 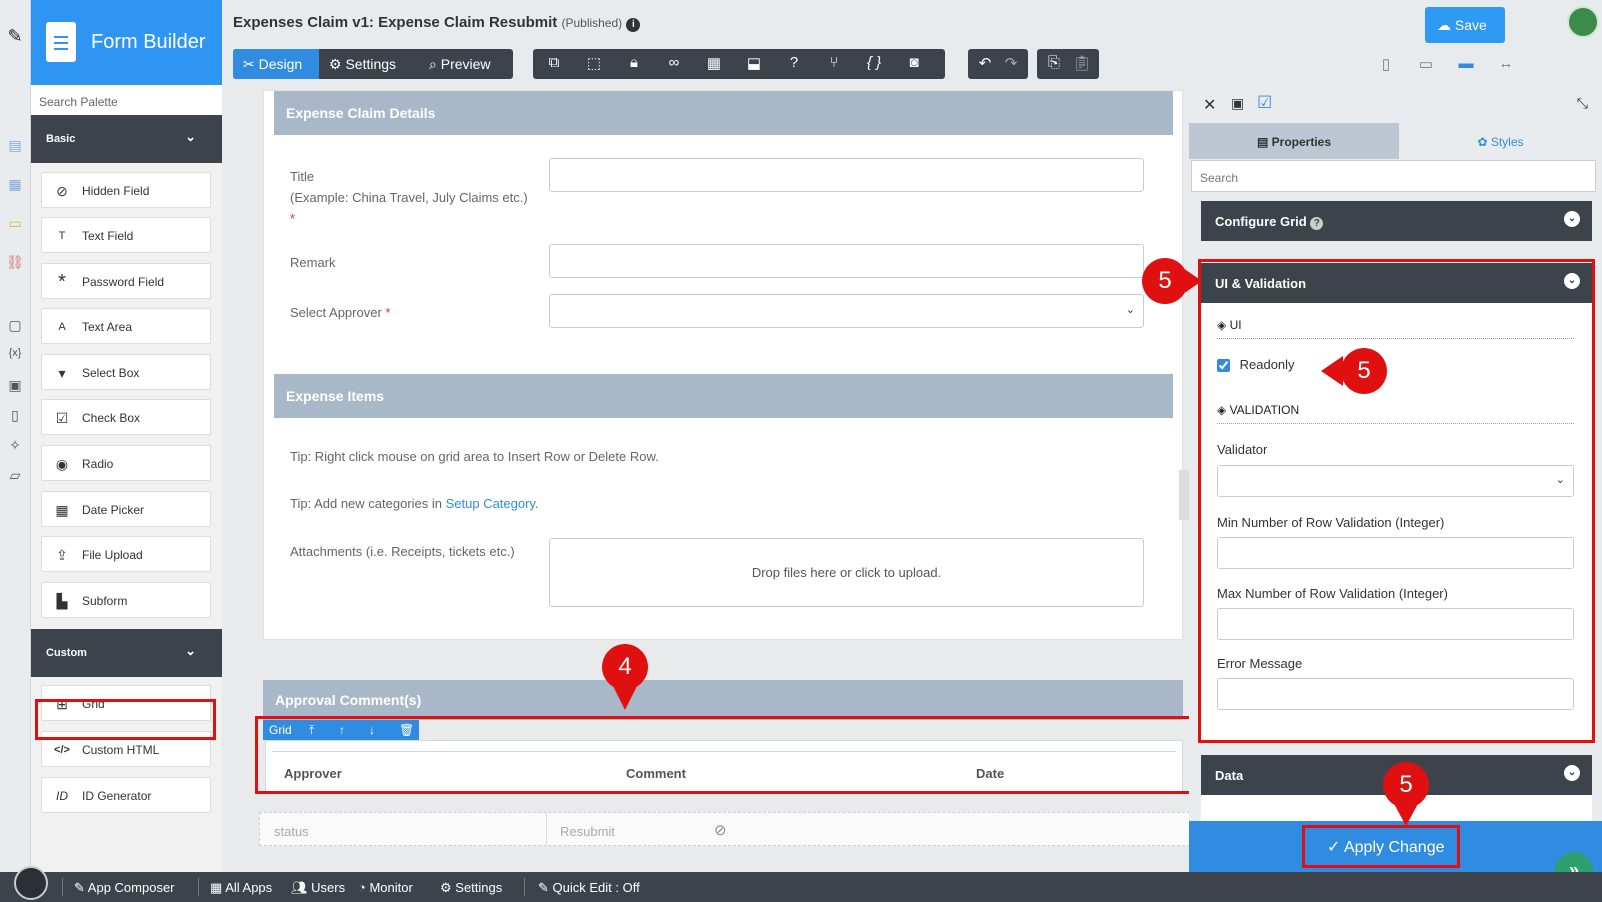 I want to click on footer-all-apps: ▦ All Apps, so click(x=241, y=888).